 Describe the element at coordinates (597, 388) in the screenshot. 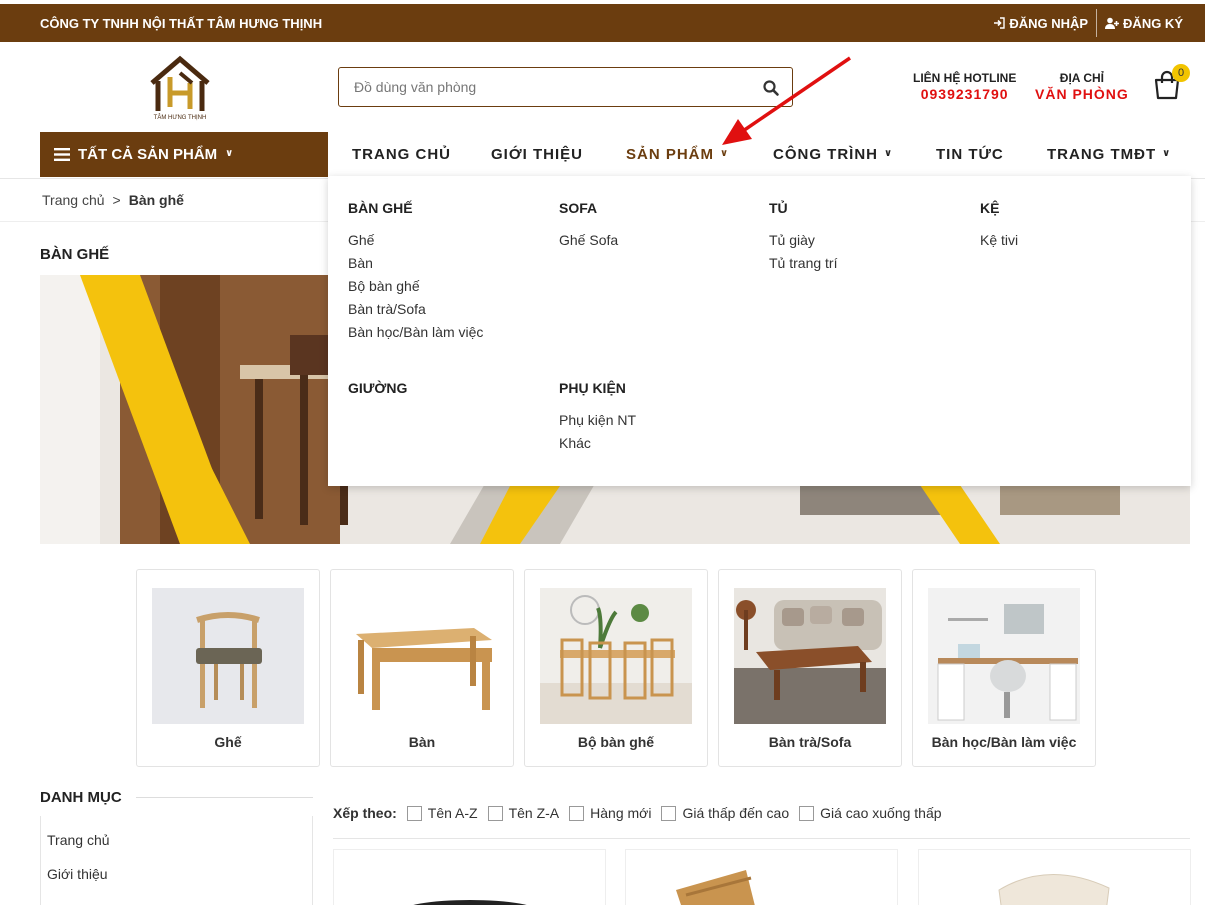

I see `menu-group-title: PHỤ KIỆN` at that location.